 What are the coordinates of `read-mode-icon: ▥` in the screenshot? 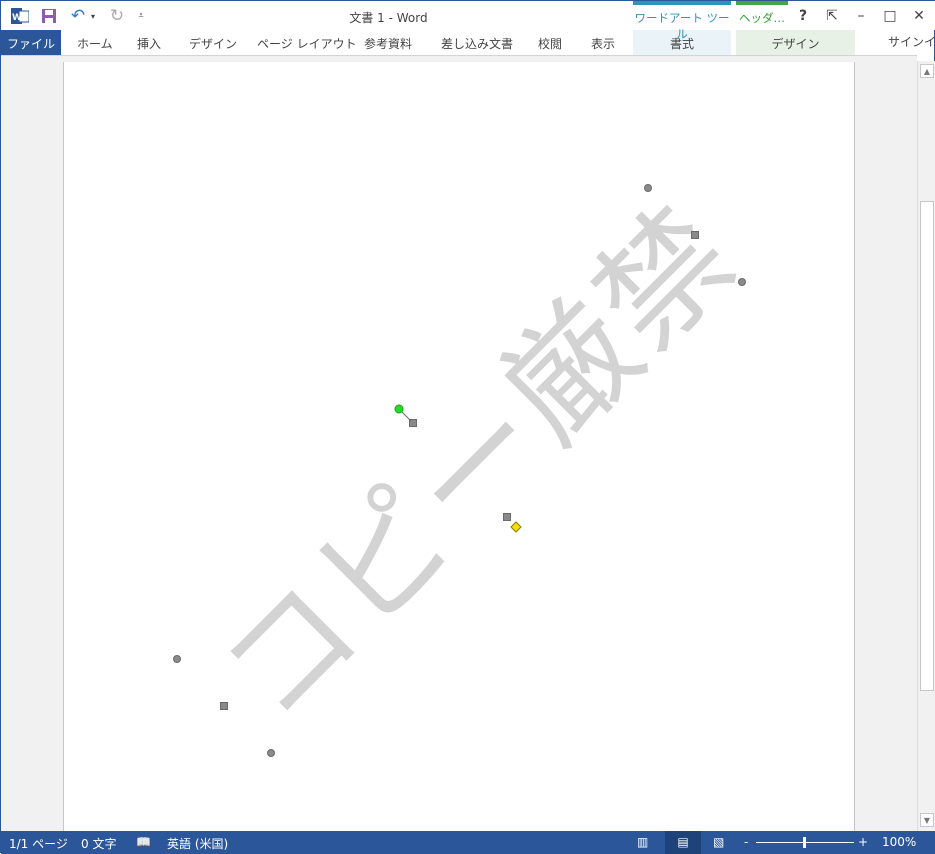 It's located at (642, 842).